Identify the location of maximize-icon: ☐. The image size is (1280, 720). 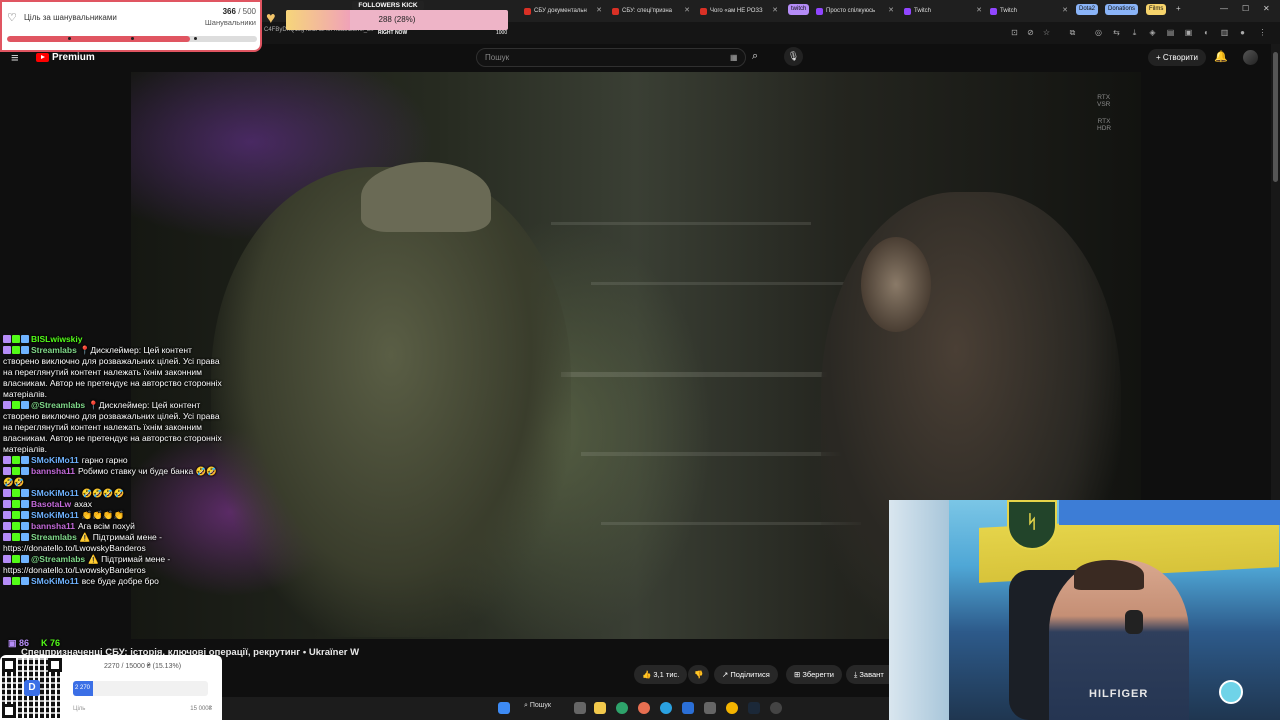
(1245, 8).